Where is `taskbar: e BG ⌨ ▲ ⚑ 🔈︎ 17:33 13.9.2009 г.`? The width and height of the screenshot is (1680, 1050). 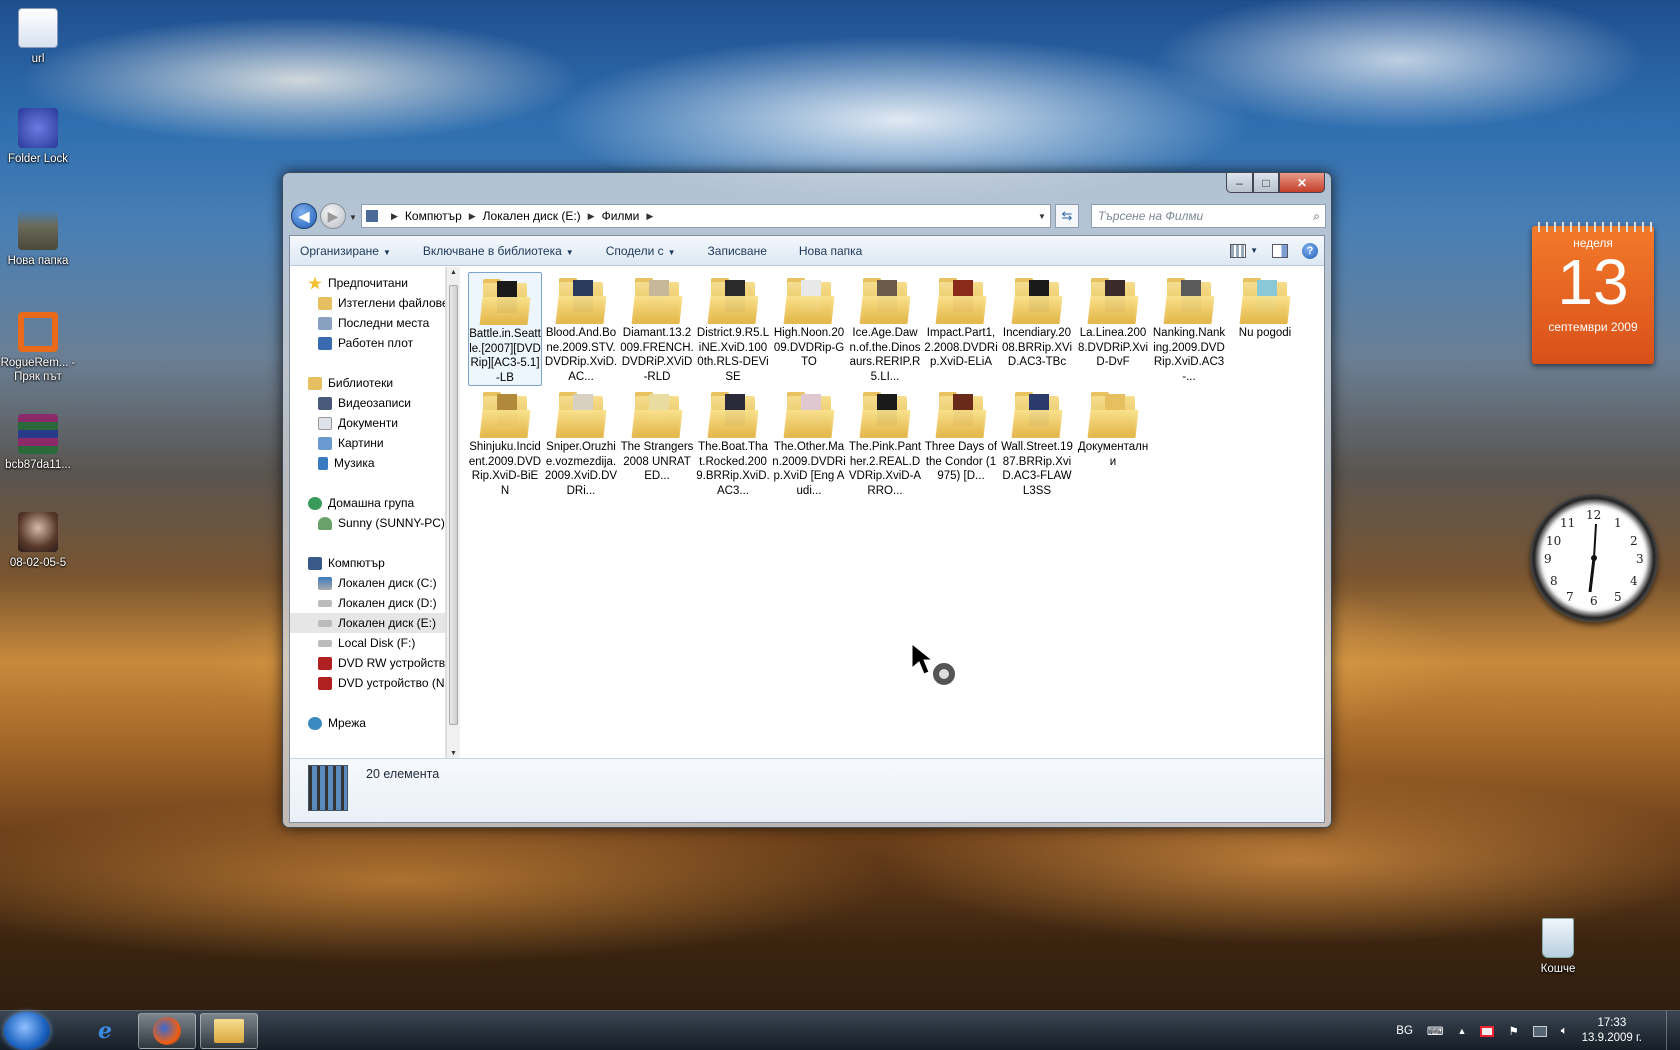
taskbar: e BG ⌨ ▲ ⚑ 🔈︎ 17:33 13.9.2009 г. is located at coordinates (840, 1030).